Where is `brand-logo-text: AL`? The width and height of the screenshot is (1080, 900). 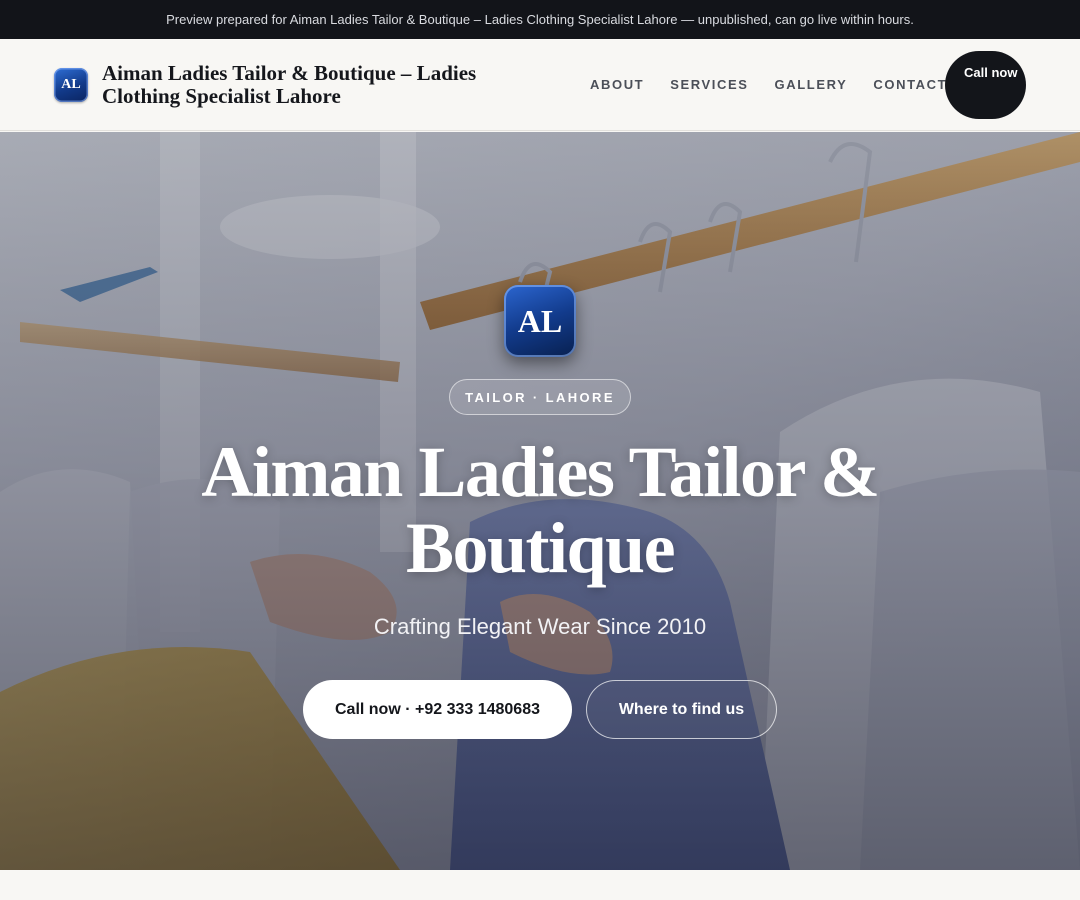
brand-logo-text: AL is located at coordinates (71, 84).